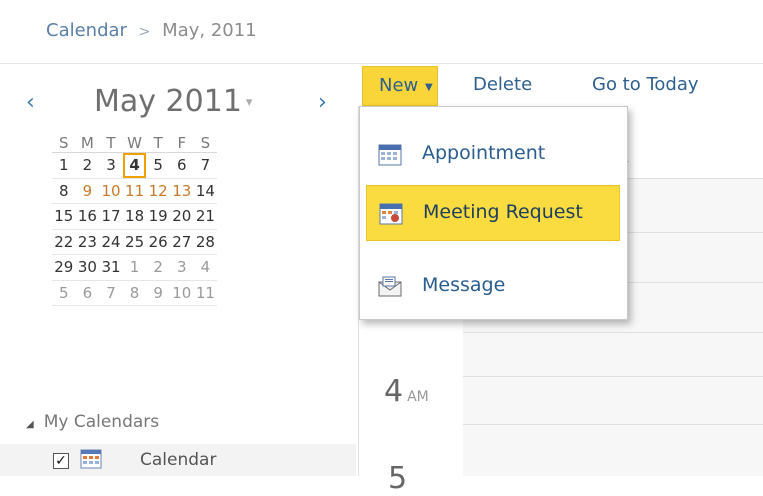  What do you see at coordinates (560, 86) in the screenshot?
I see `calendar-toolbar: New ▼ Delete Go to Today` at bounding box center [560, 86].